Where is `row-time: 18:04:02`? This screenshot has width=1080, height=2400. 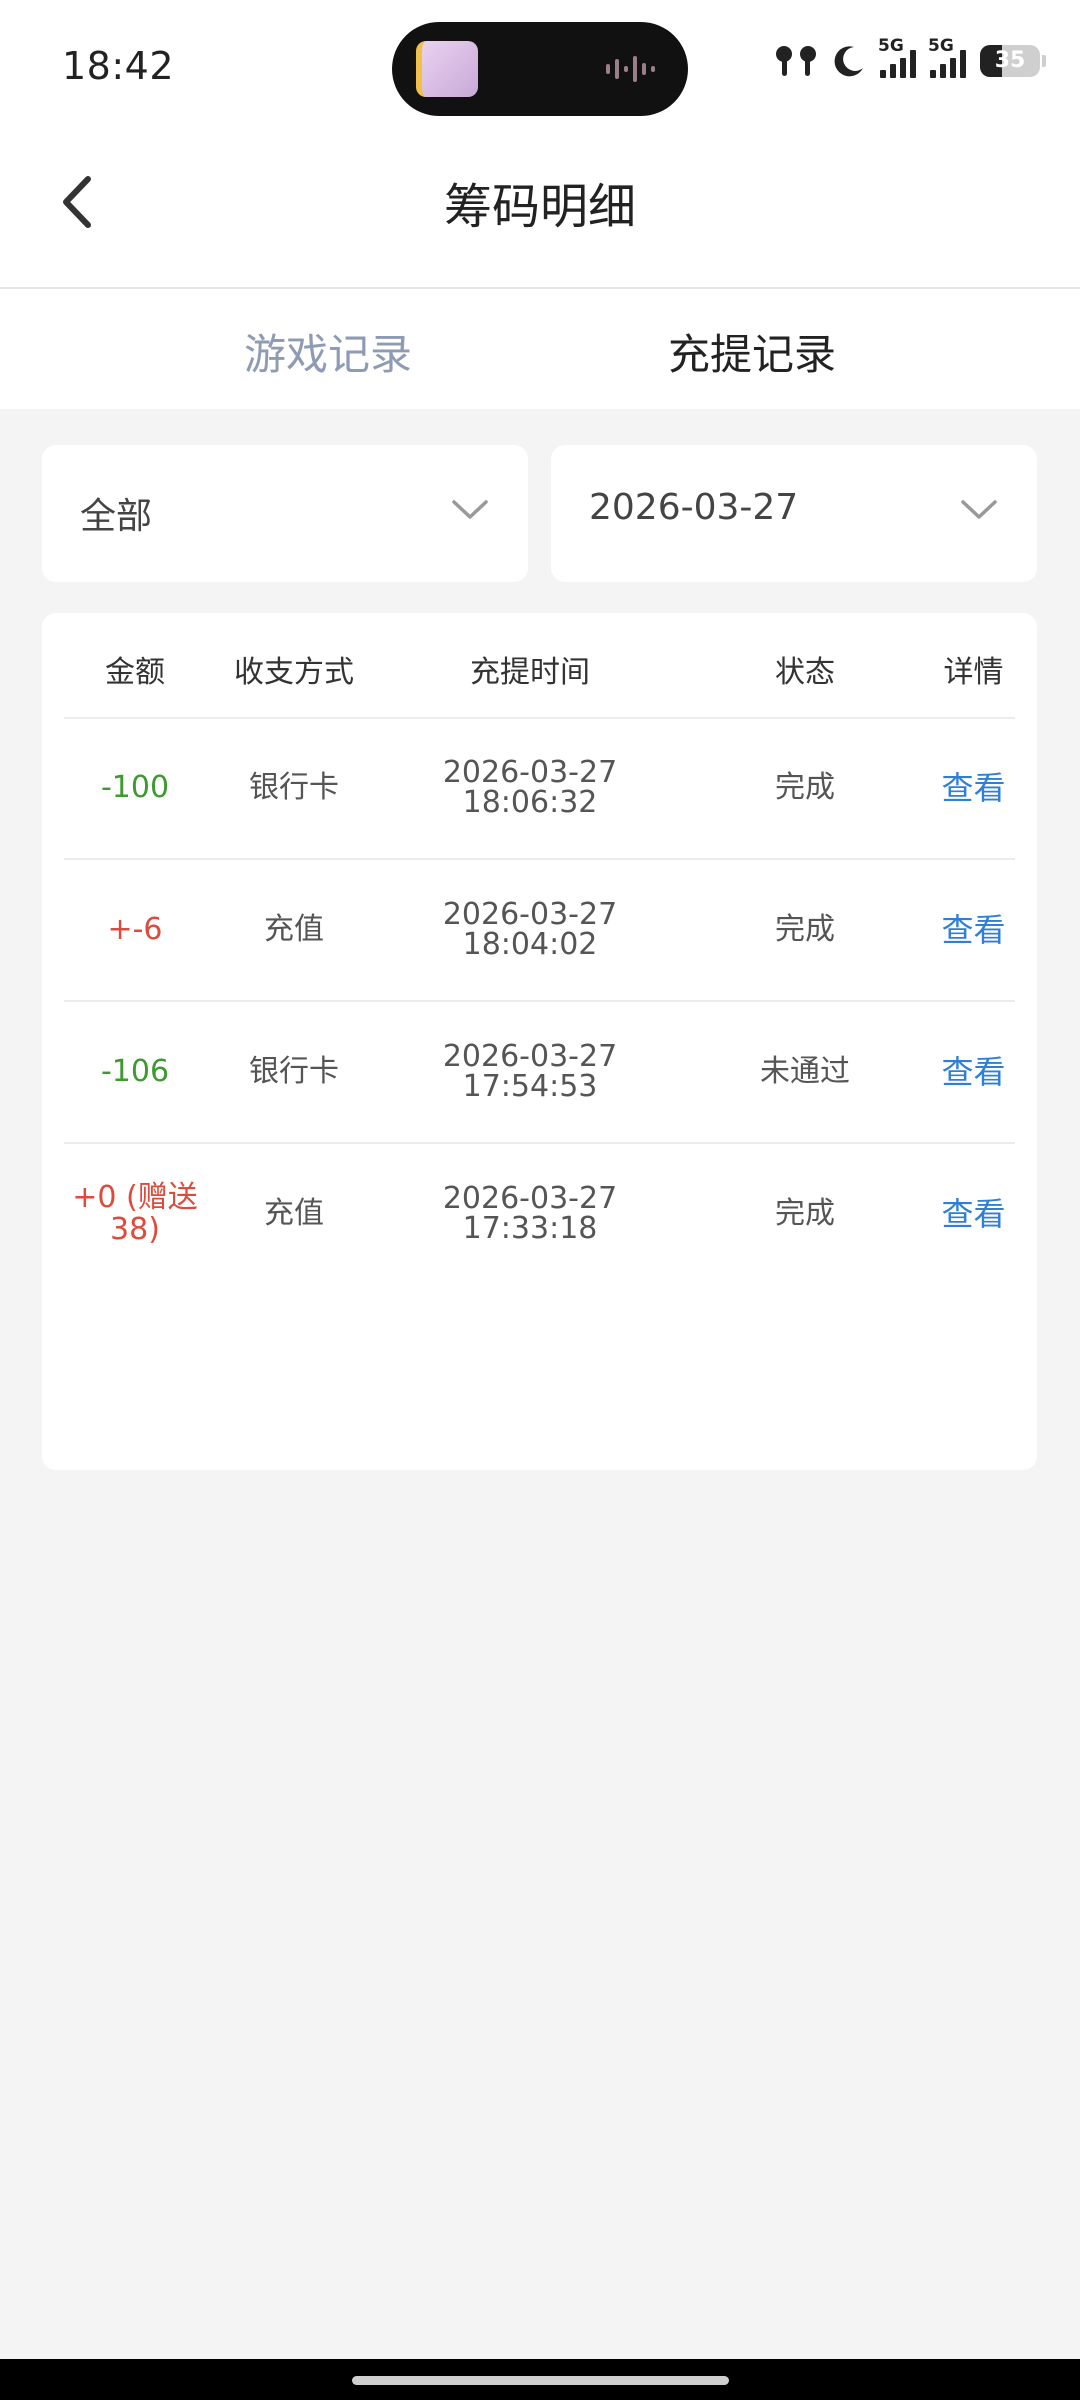
row-time: 18:04:02 is located at coordinates (530, 944).